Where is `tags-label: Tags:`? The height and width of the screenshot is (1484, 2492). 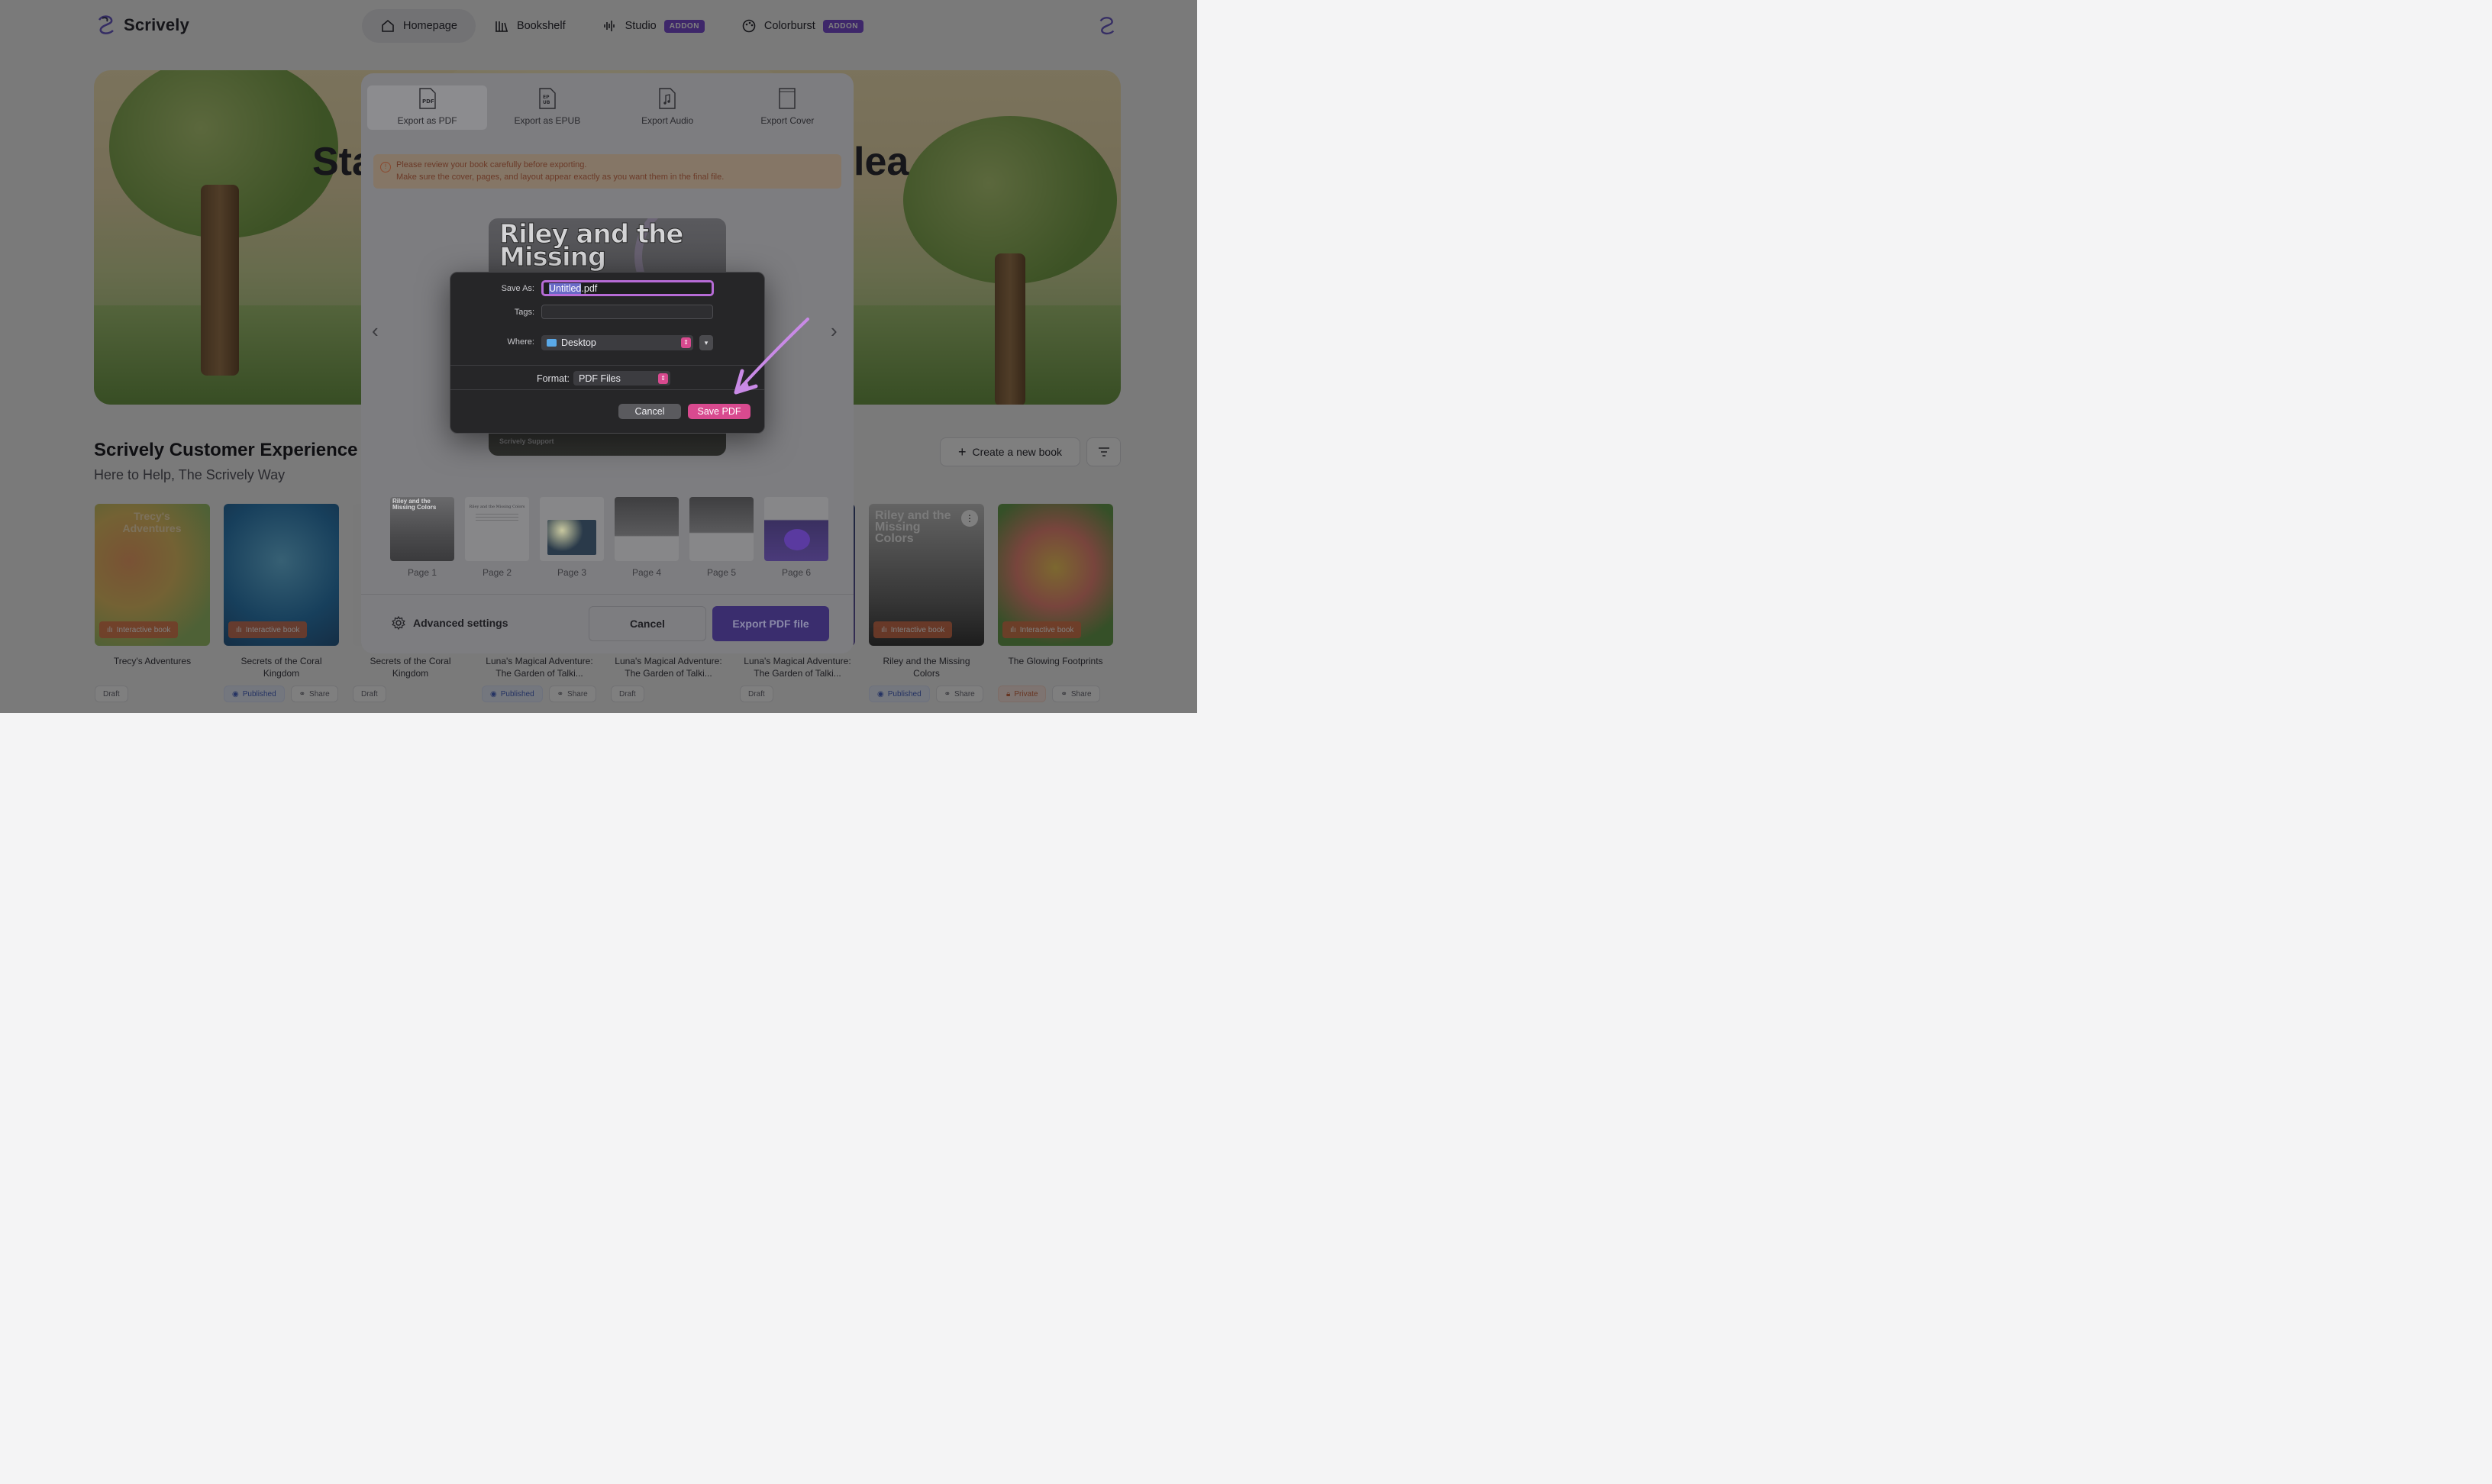
tags-label: Tags: is located at coordinates (524, 312).